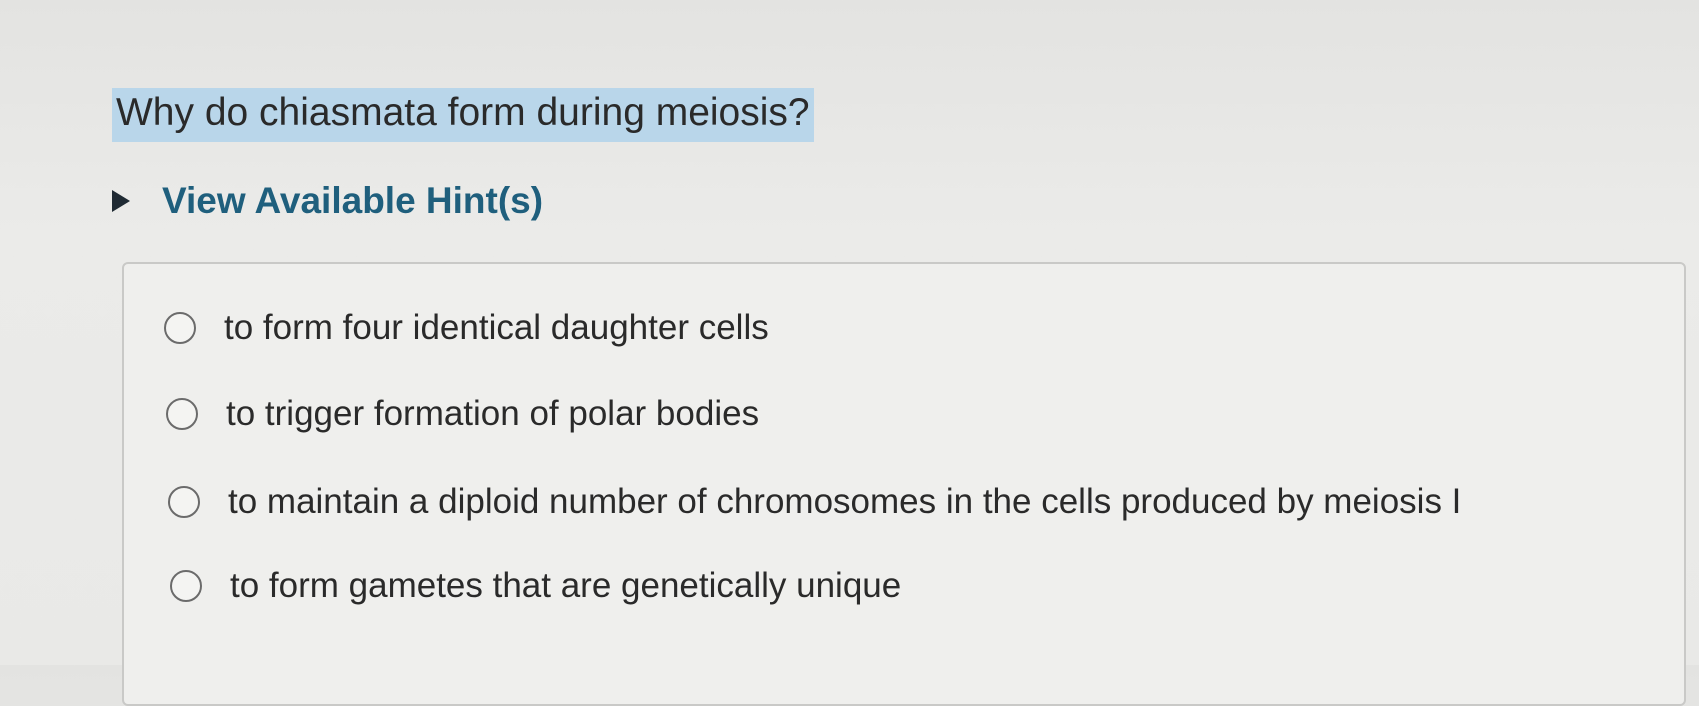 Image resolution: width=1699 pixels, height=706 pixels. What do you see at coordinates (493, 413) in the screenshot?
I see `answer-option-label: to trigger formation of polar bodies` at bounding box center [493, 413].